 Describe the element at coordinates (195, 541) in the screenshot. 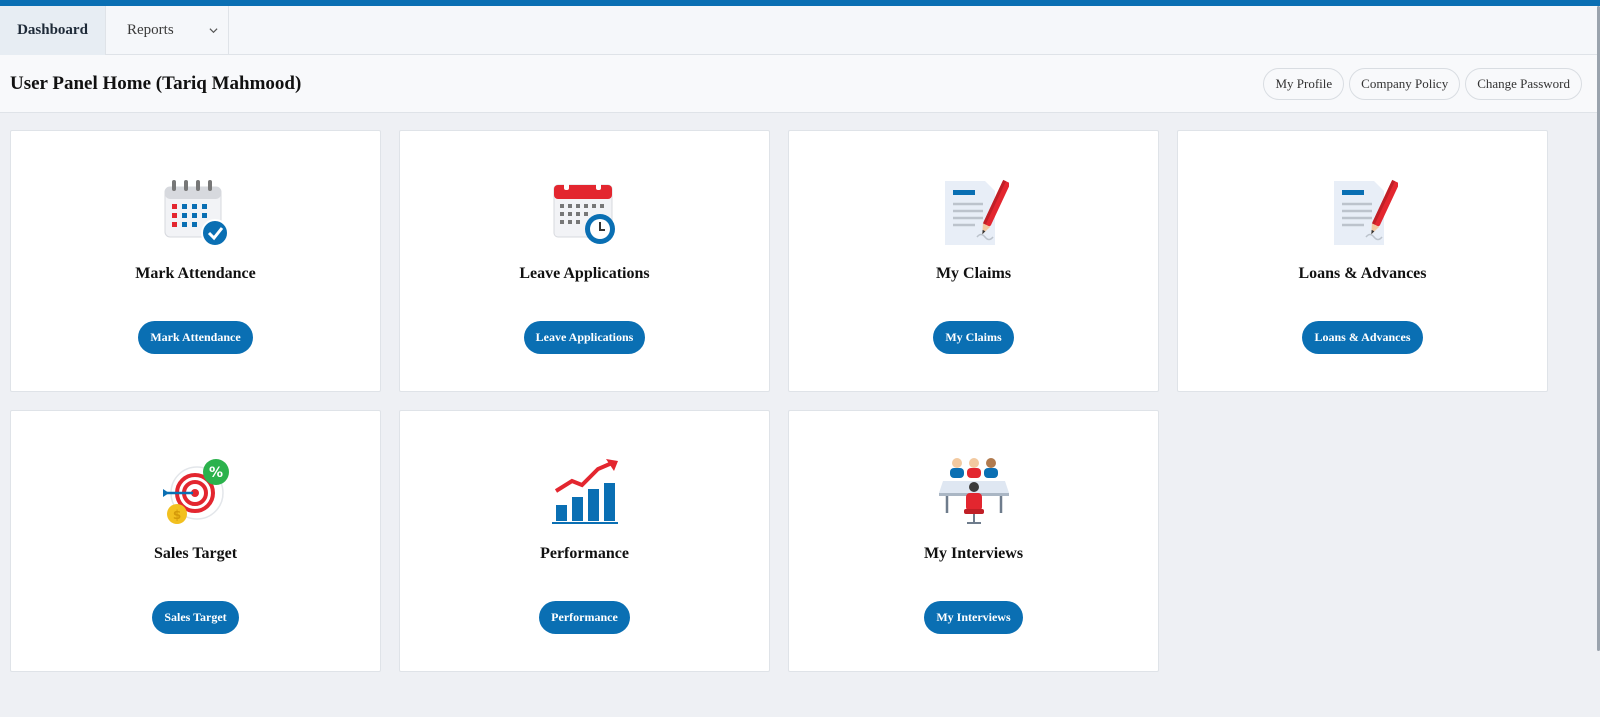

I see `card-sales-target: % $ Sales Target Sales Target` at that location.